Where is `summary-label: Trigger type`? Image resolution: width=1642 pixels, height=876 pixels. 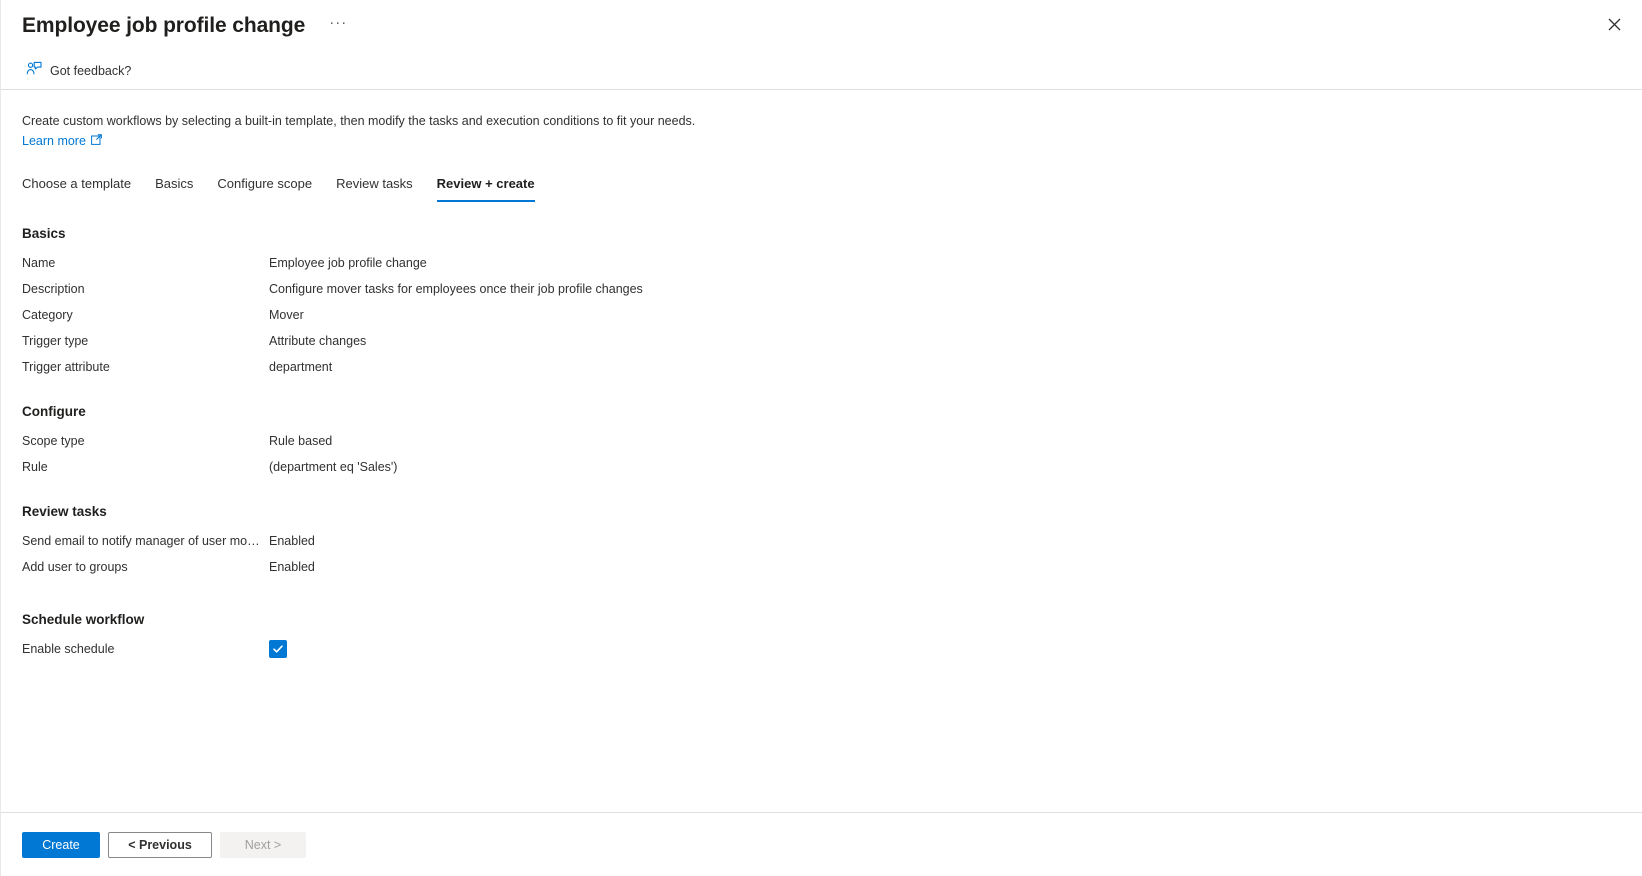
summary-label: Trigger type is located at coordinates (55, 341).